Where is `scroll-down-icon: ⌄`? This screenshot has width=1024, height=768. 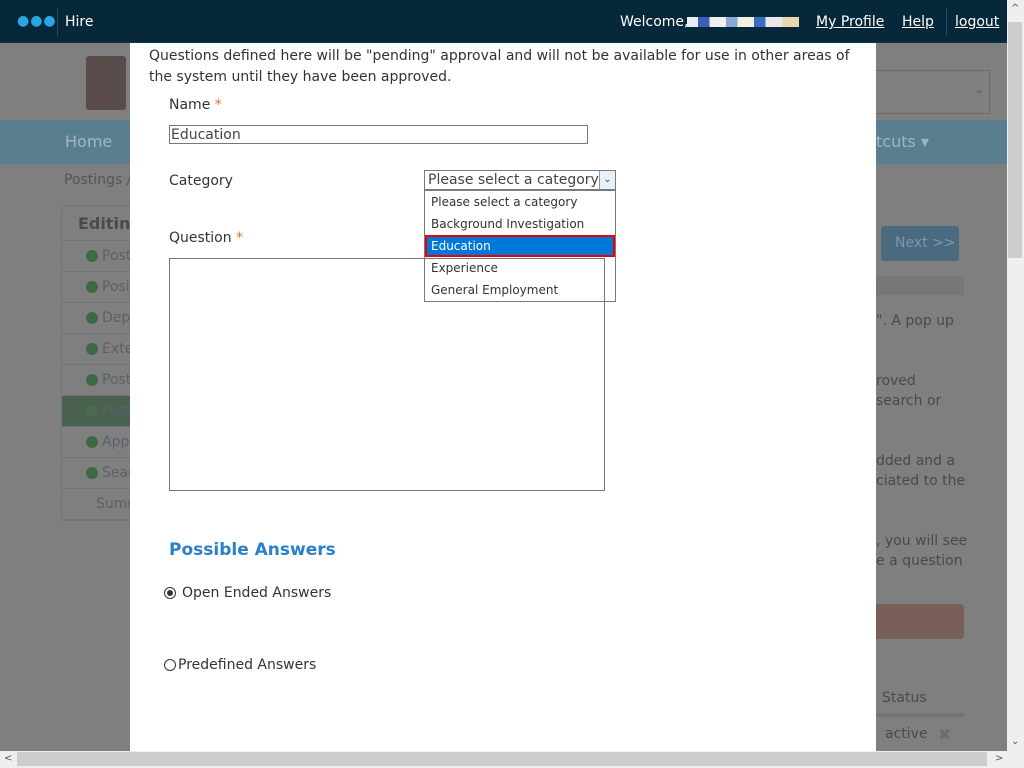
scroll-down-icon: ⌄ is located at coordinates (1015, 741).